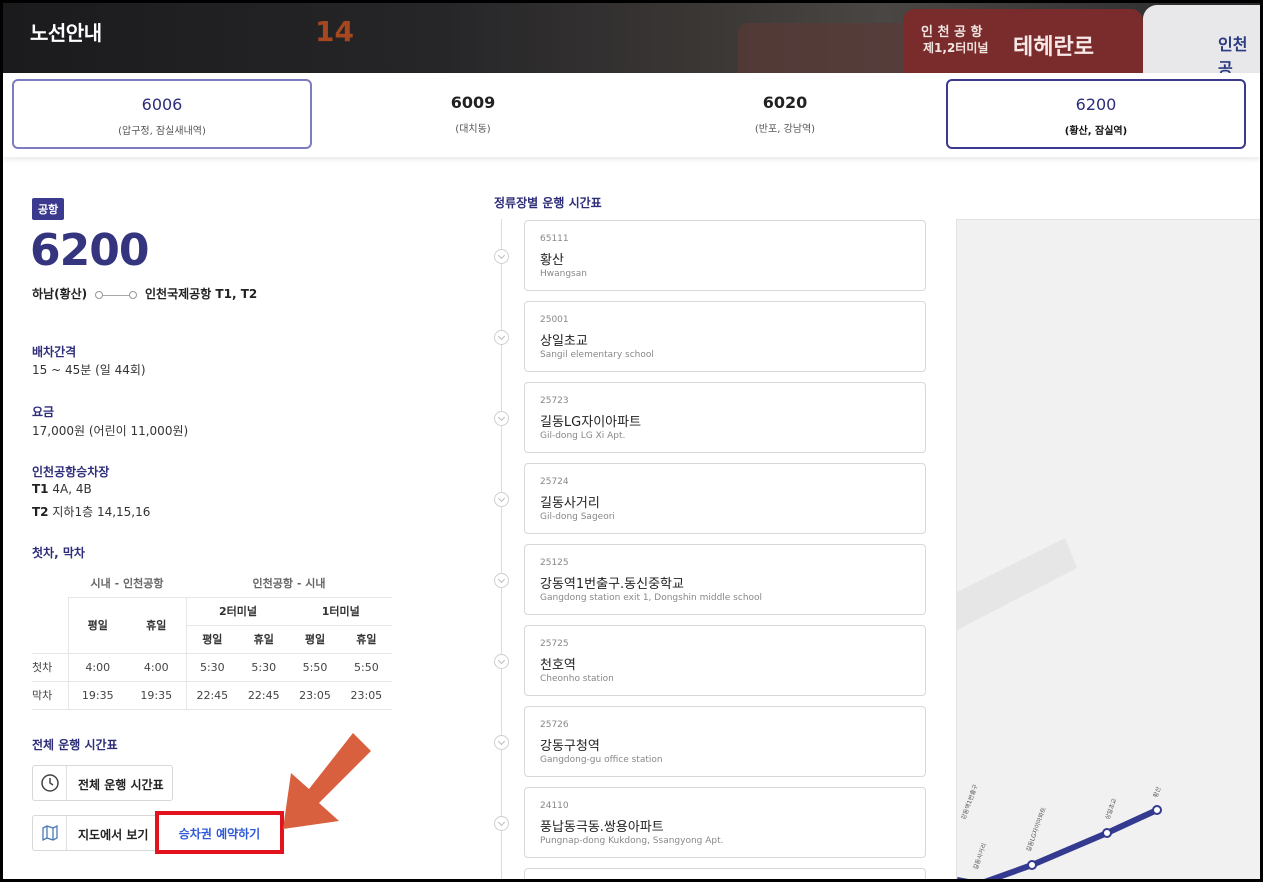 The height and width of the screenshot is (882, 1263). I want to click on full-timetable-button-label: 전체 운행 시간표, so click(121, 785).